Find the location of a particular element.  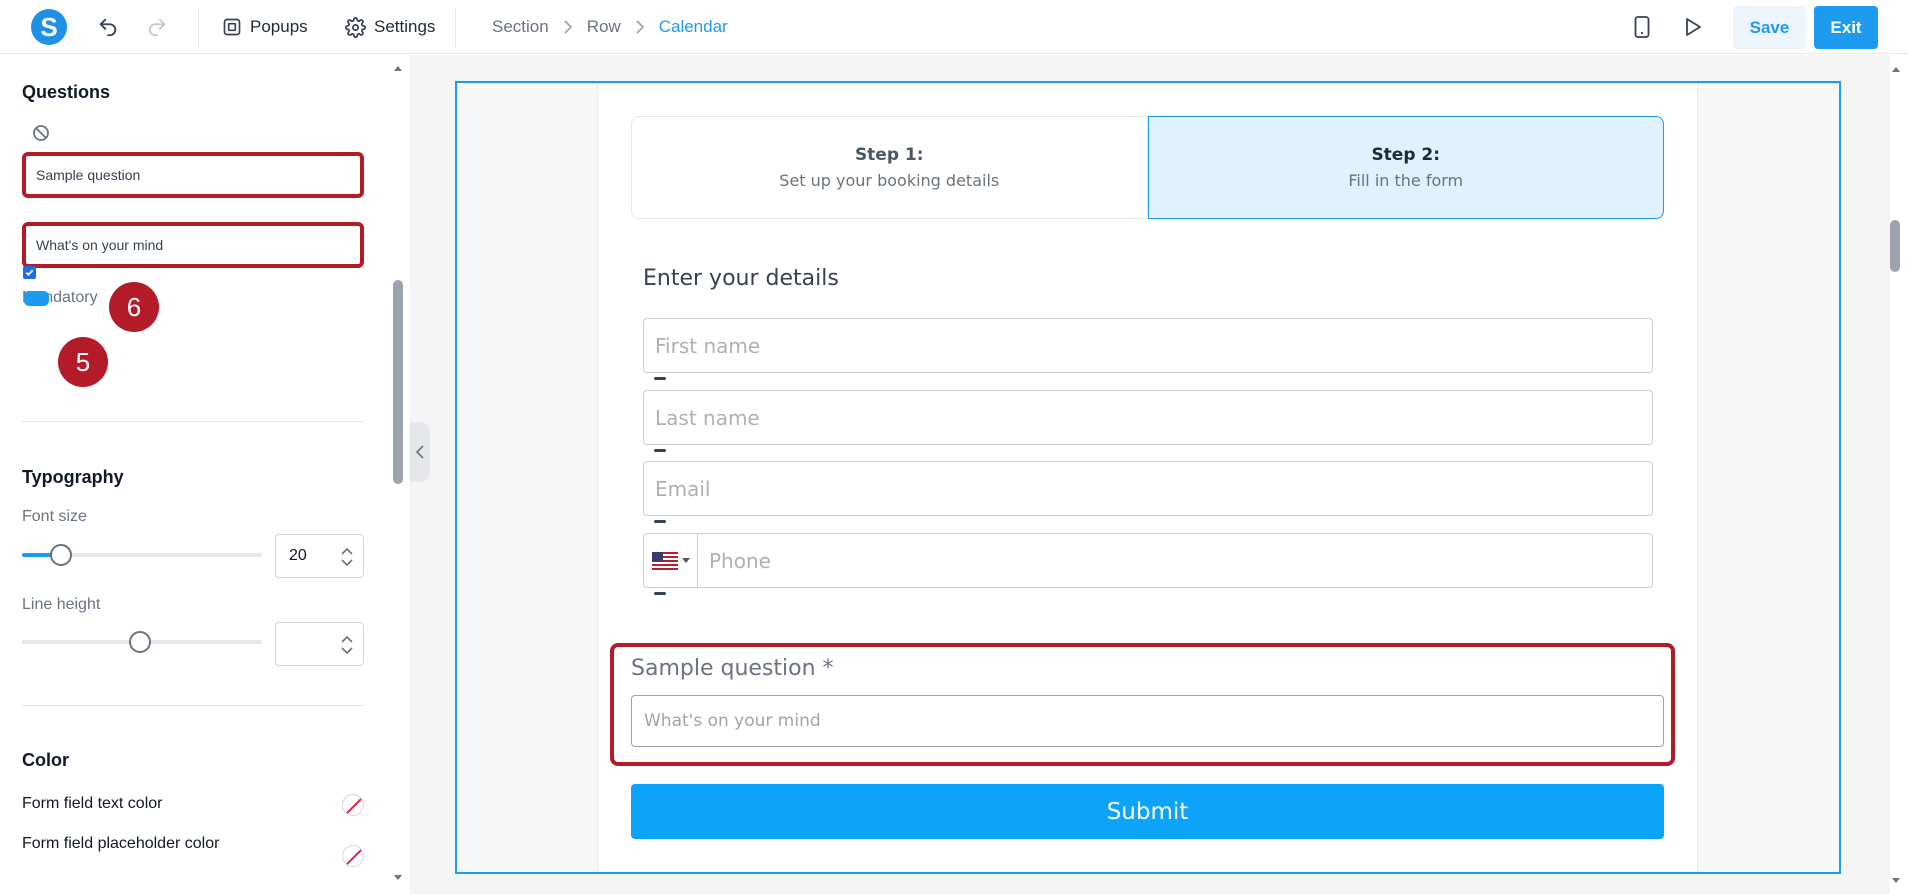

popups-icon is located at coordinates (232, 27).